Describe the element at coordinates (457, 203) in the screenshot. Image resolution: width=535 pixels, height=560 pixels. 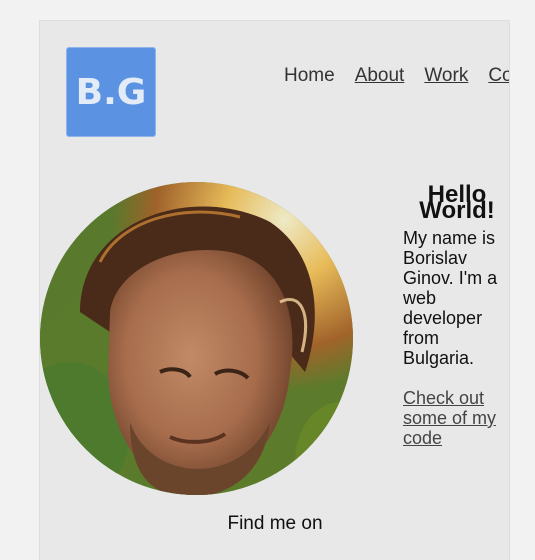
I see `hero-heading: Hello World!` at that location.